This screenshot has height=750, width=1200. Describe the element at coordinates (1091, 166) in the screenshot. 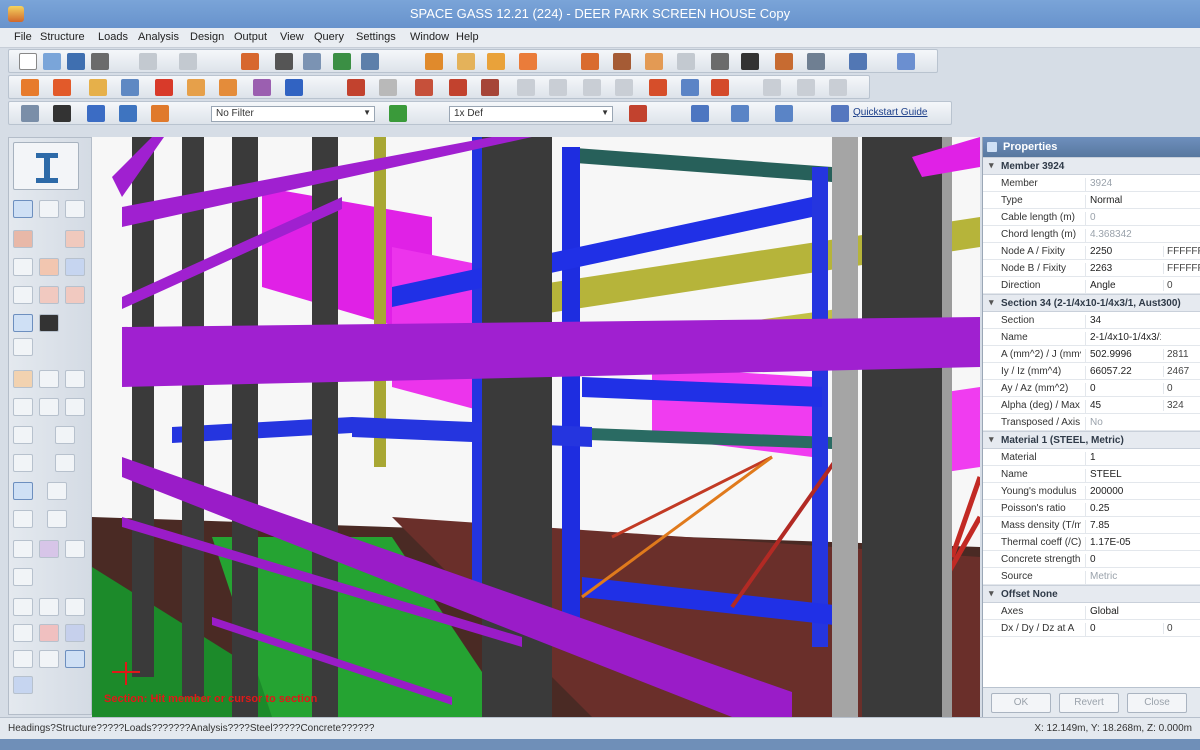

I see `group-member: ▾ Member 3924` at that location.